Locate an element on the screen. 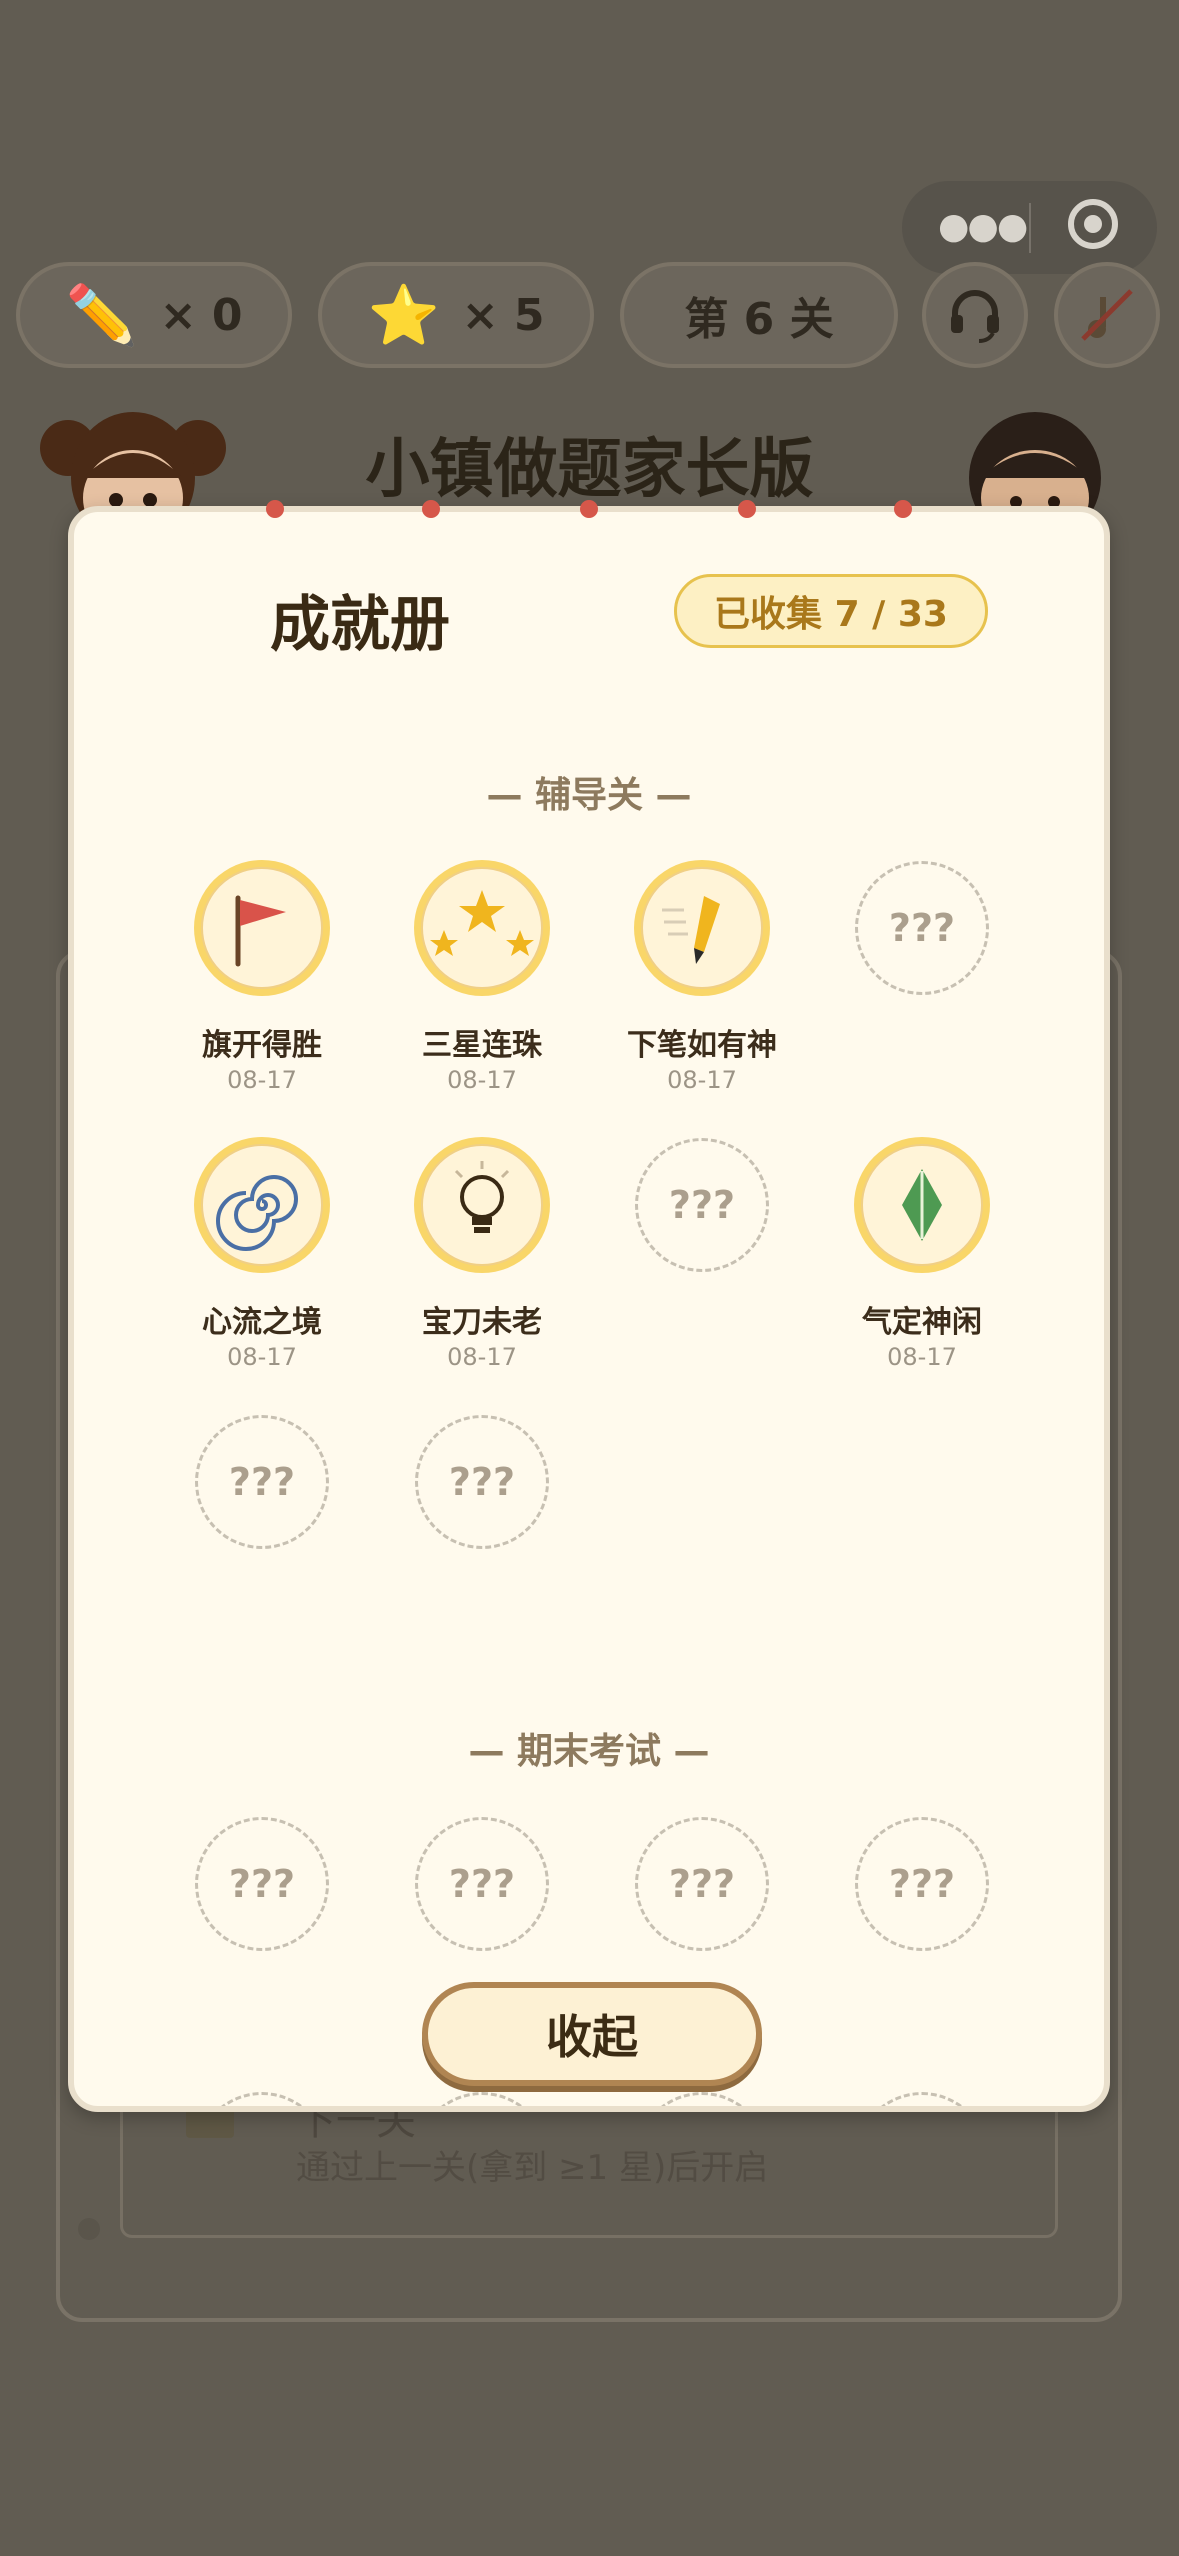  collected-badge: 已收集 7 / 33 is located at coordinates (831, 611).